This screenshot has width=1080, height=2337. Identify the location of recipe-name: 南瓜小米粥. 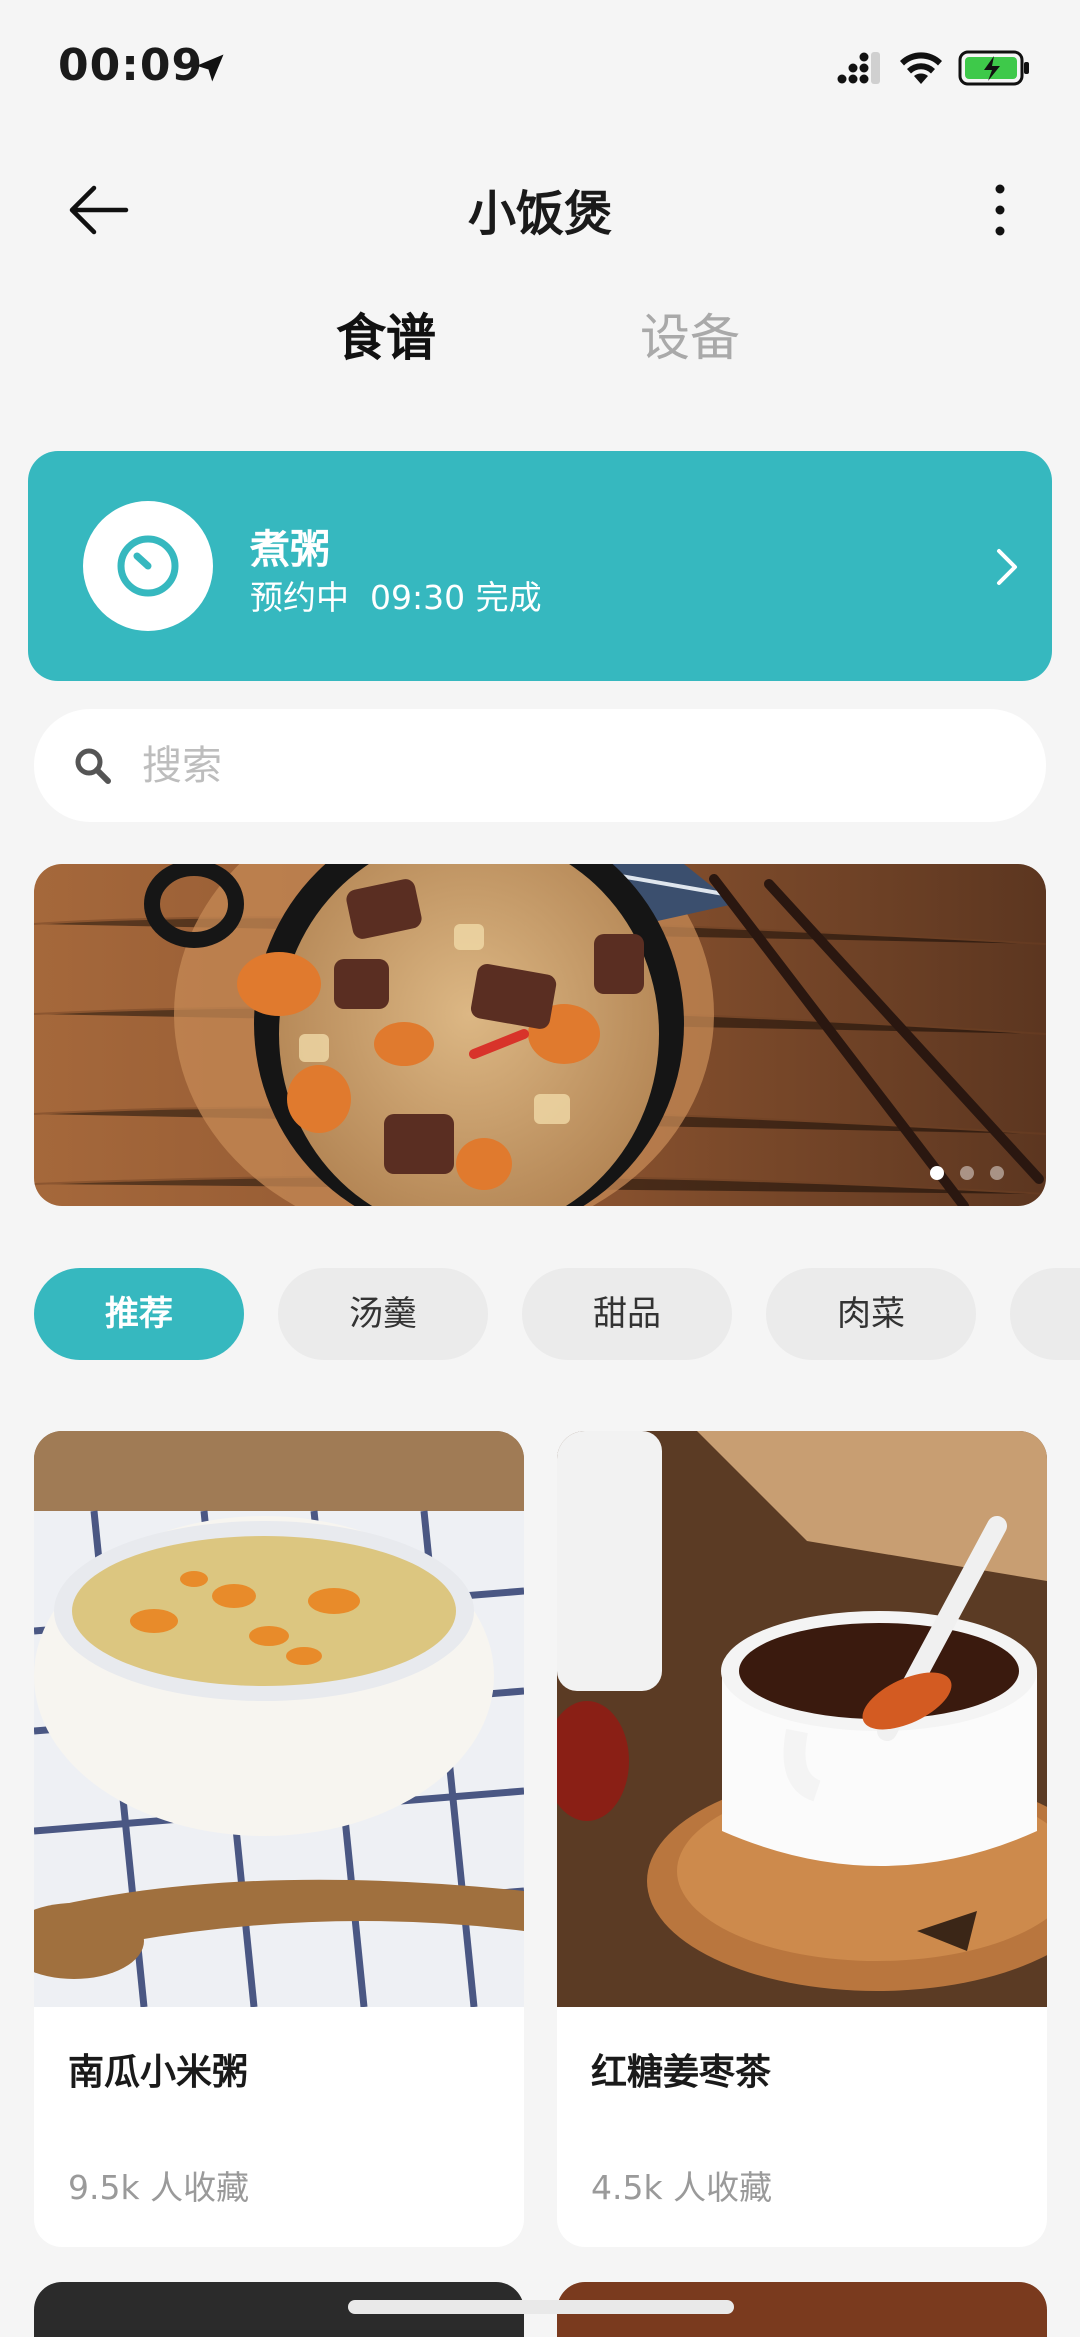
(158, 2072).